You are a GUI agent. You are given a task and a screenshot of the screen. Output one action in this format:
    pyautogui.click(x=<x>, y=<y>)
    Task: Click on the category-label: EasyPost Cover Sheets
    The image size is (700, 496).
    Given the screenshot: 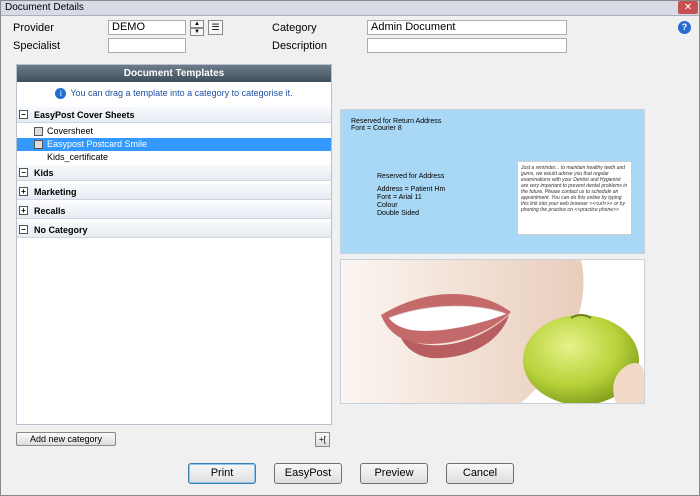 What is the action you would take?
    pyautogui.click(x=84, y=115)
    